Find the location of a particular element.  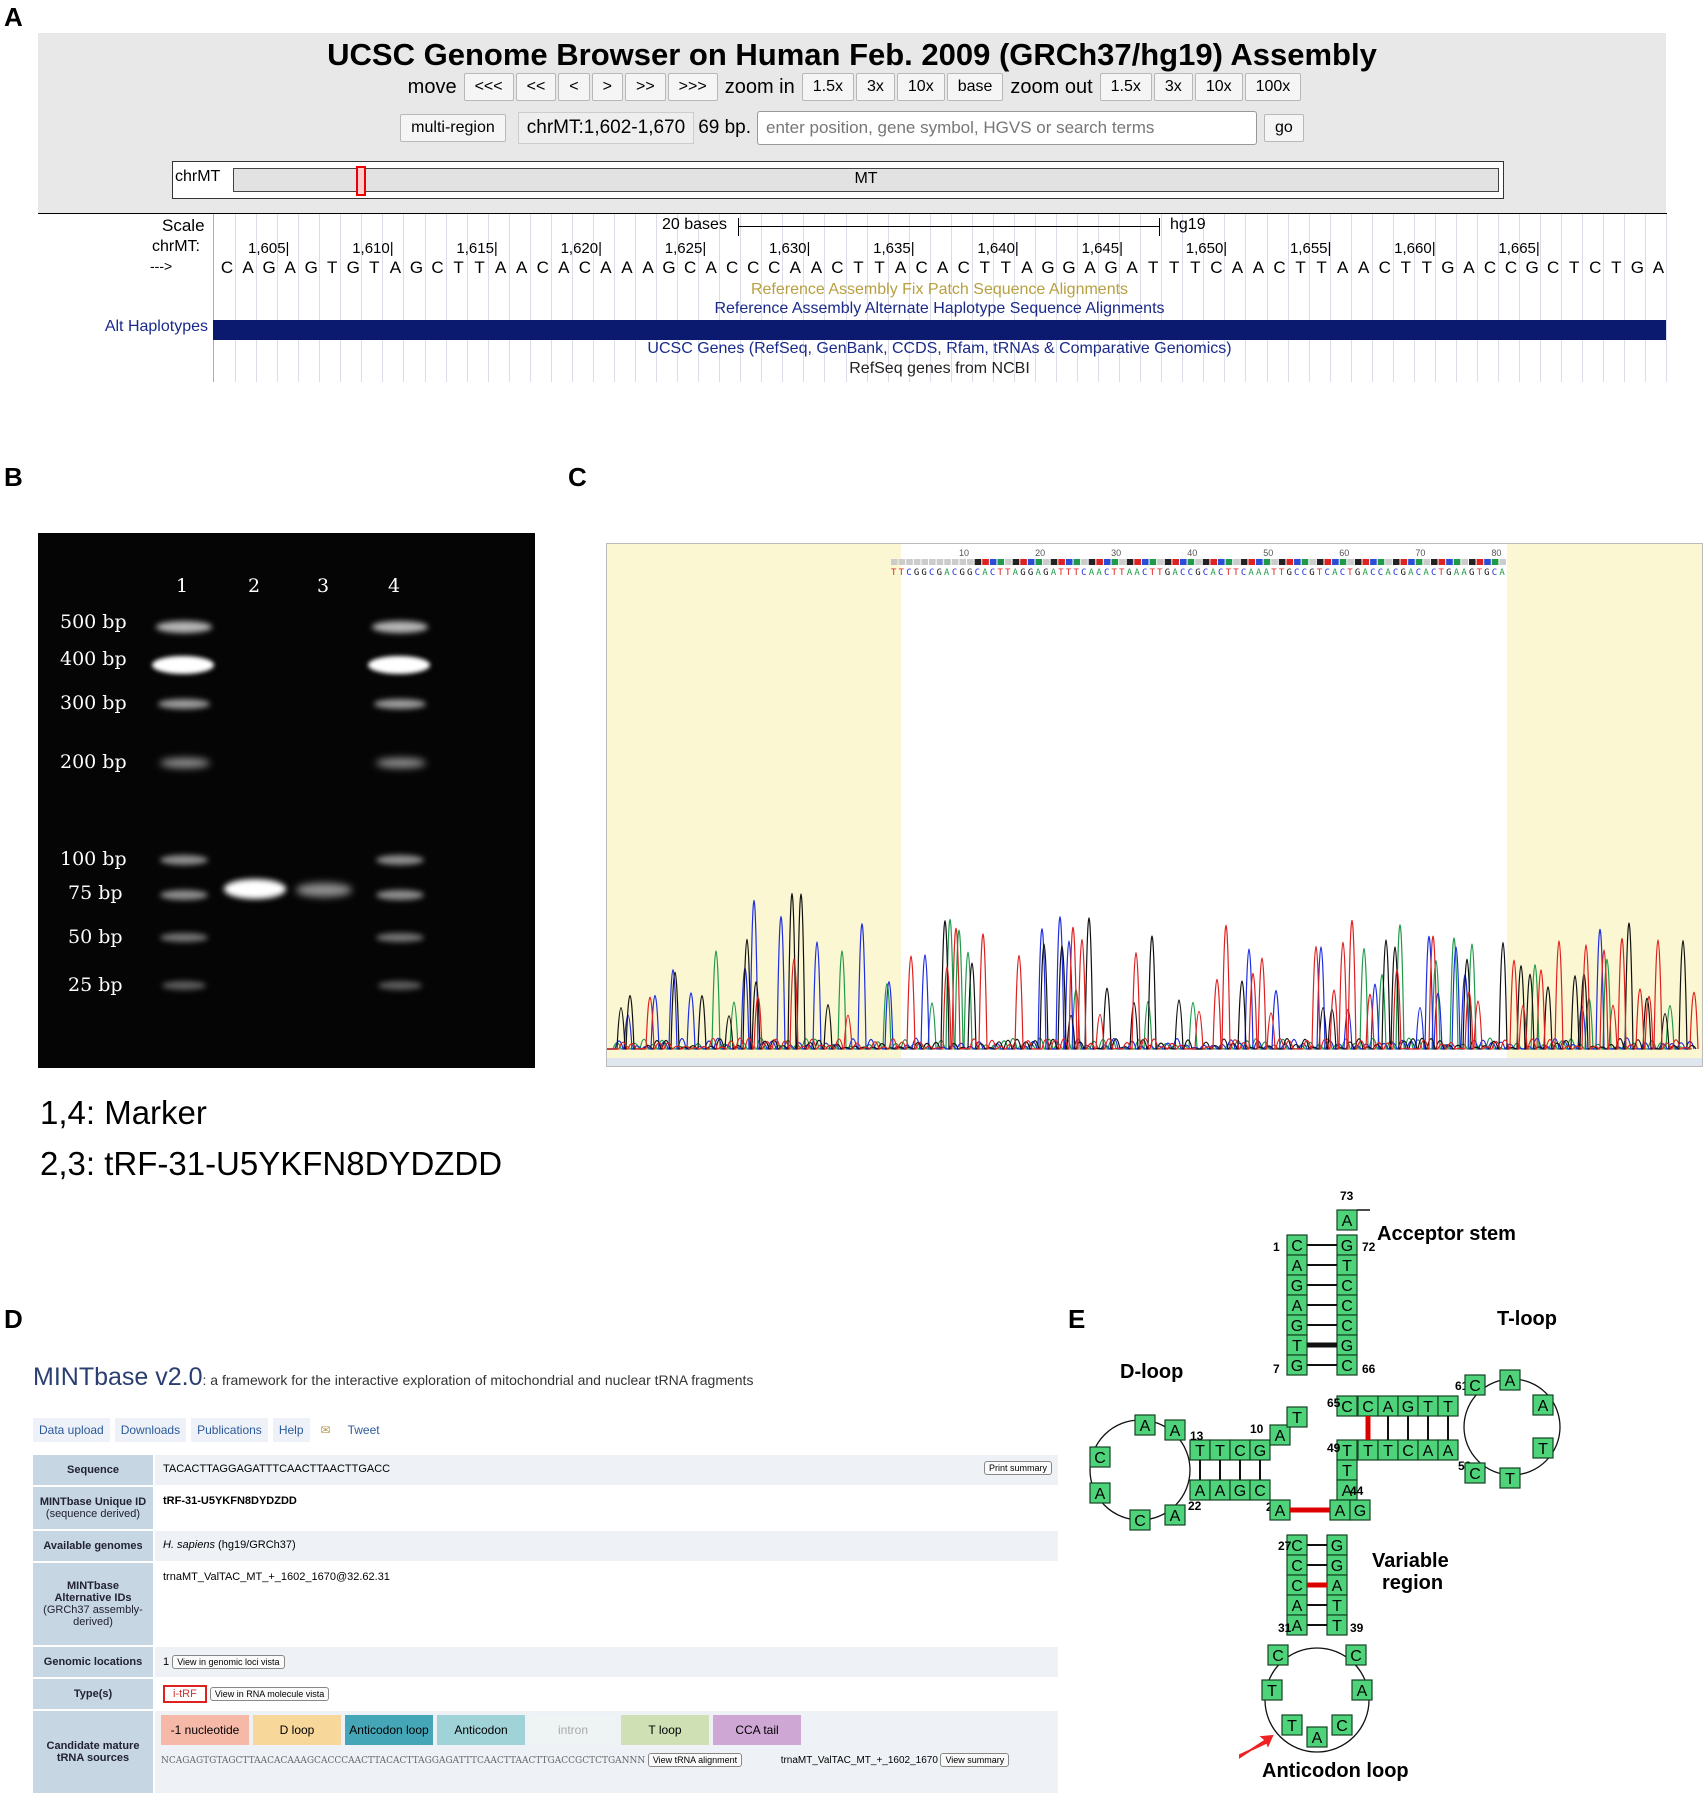

alt-haplotypes-label: Alt Haplotypes is located at coordinates (125, 327).